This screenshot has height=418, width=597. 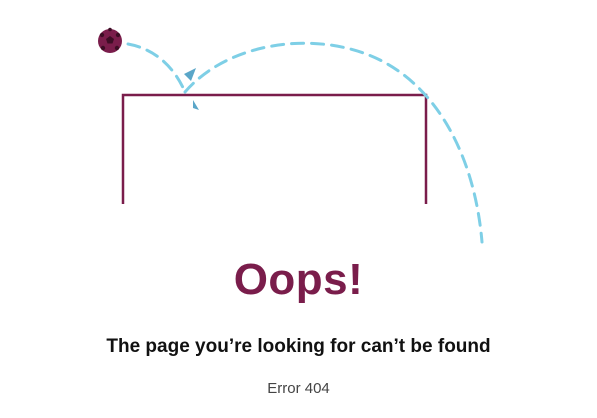 I want to click on soccer-ball-icon, so click(x=110, y=40).